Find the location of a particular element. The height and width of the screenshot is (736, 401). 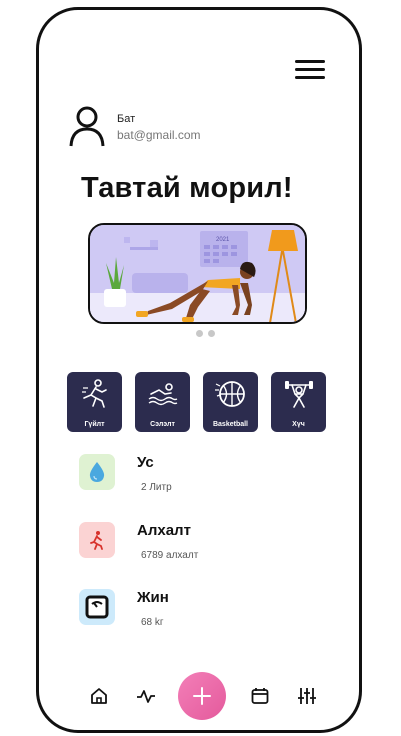

calendar-year: 2021 is located at coordinates (223, 240).